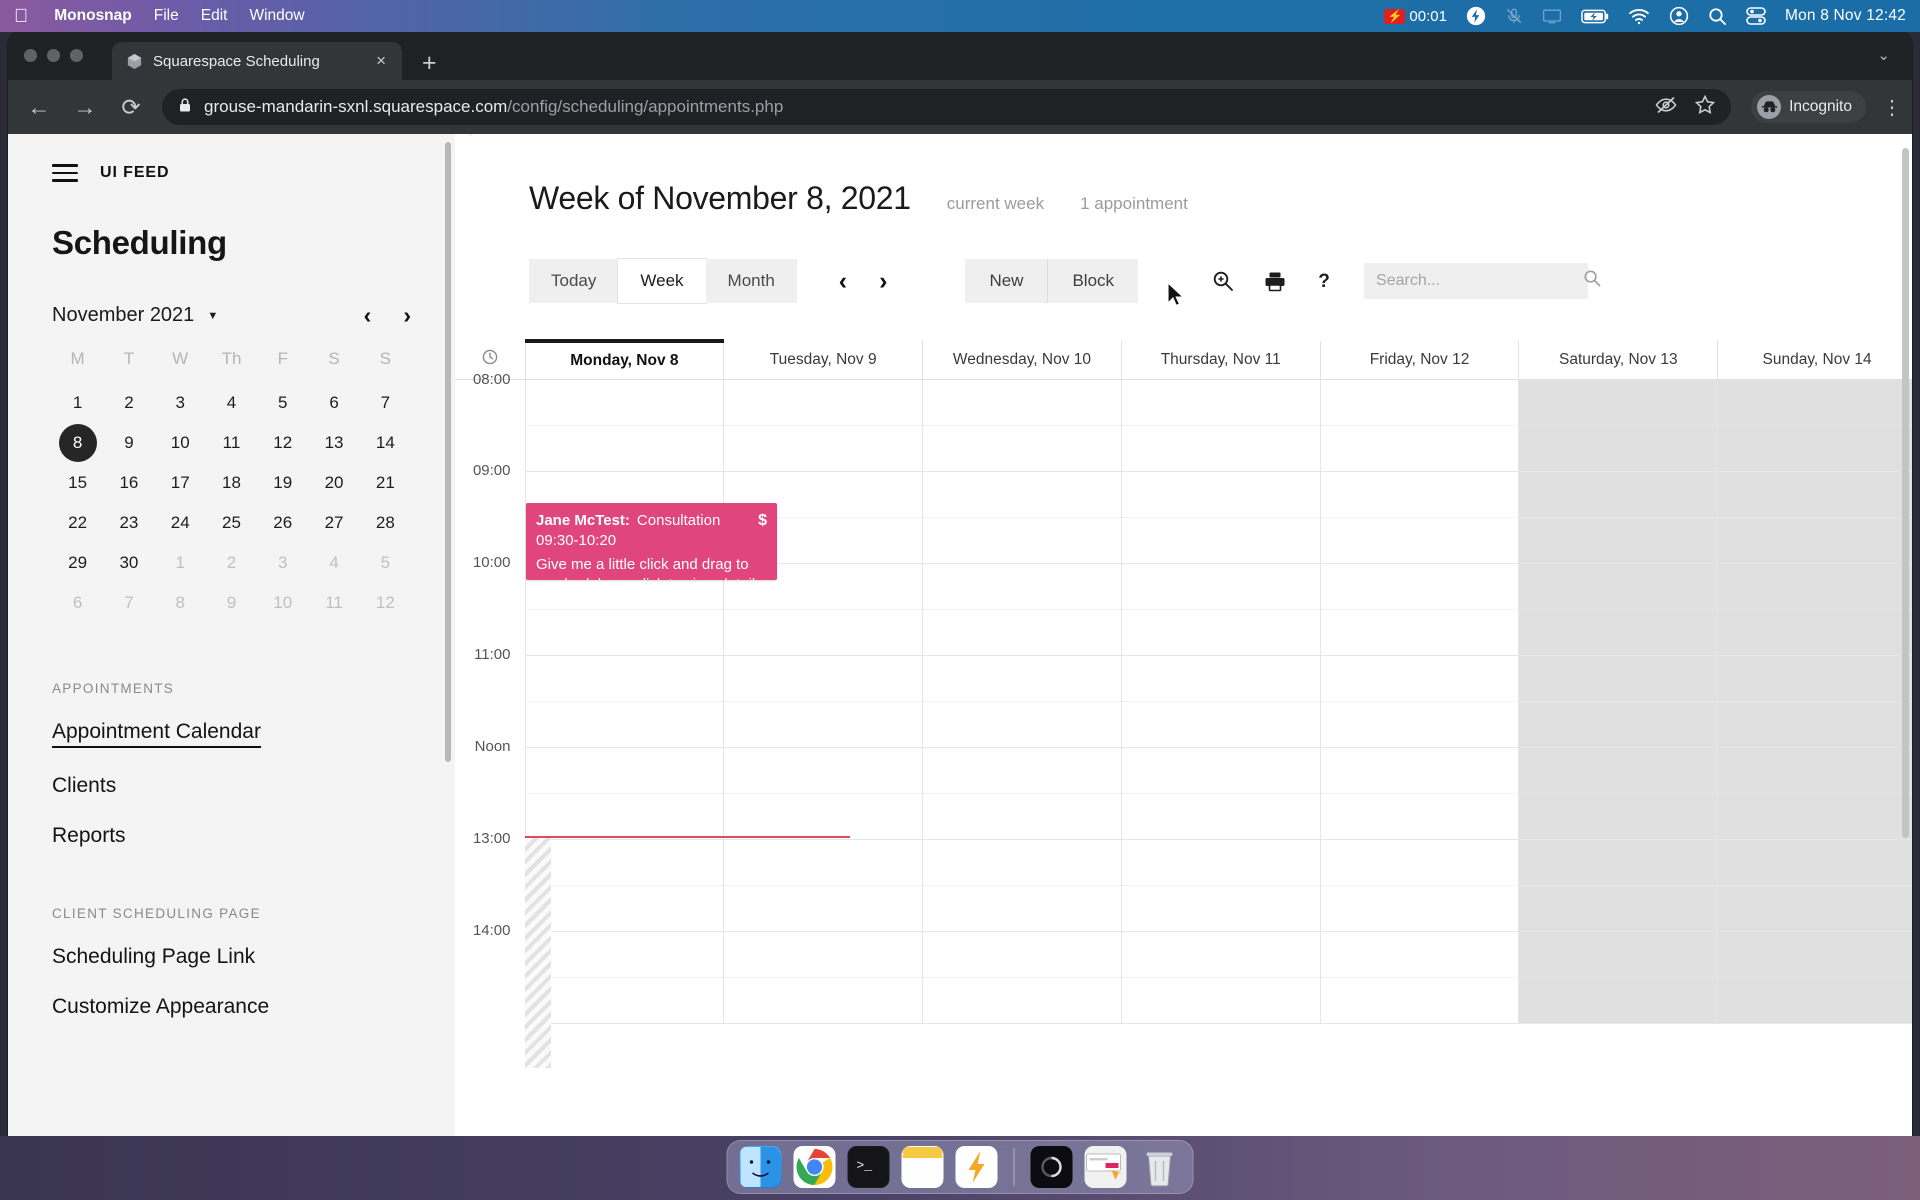  Describe the element at coordinates (385, 523) in the screenshot. I see `mini-calendar-day: 28` at that location.